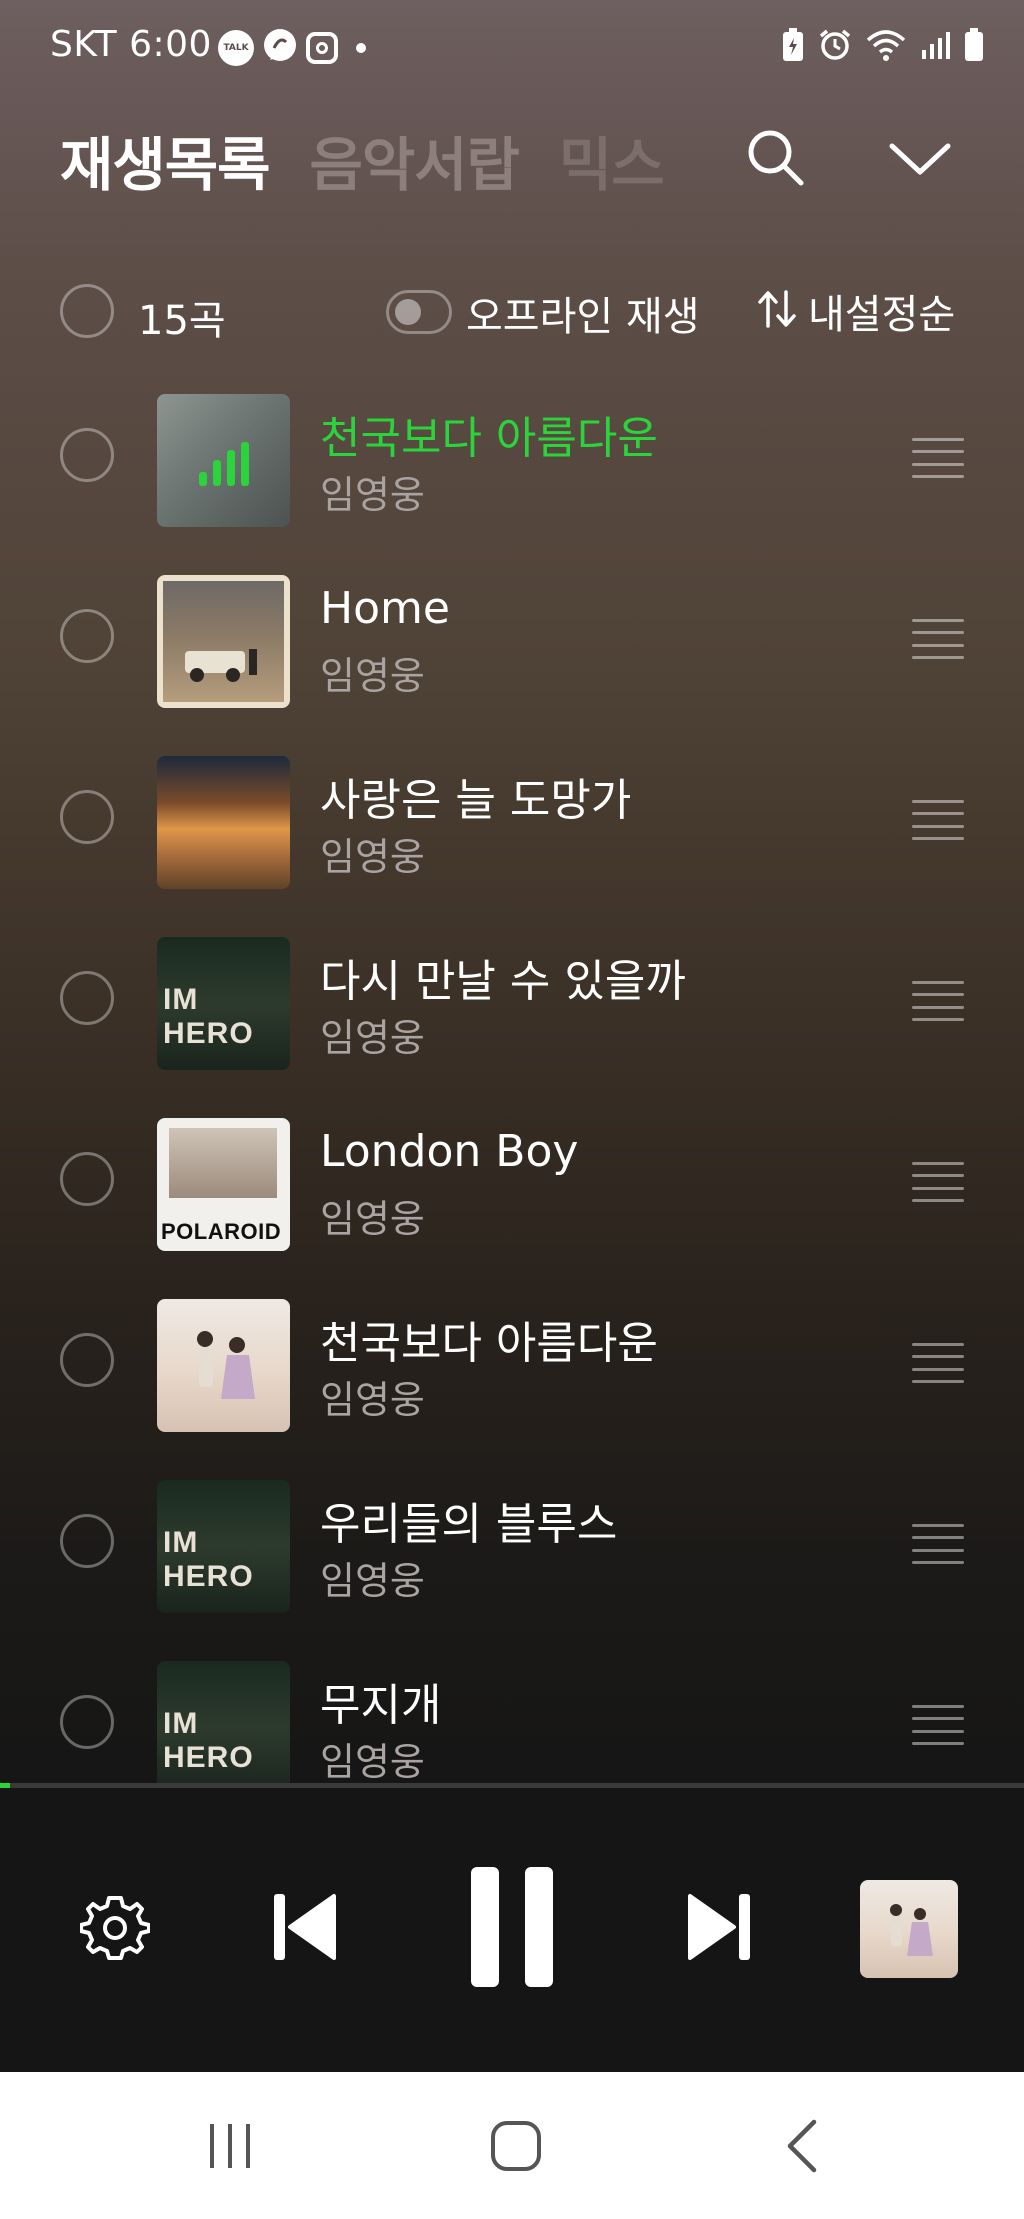 This screenshot has width=1024, height=2219. Describe the element at coordinates (835, 47) in the screenshot. I see `alarm-icon` at that location.